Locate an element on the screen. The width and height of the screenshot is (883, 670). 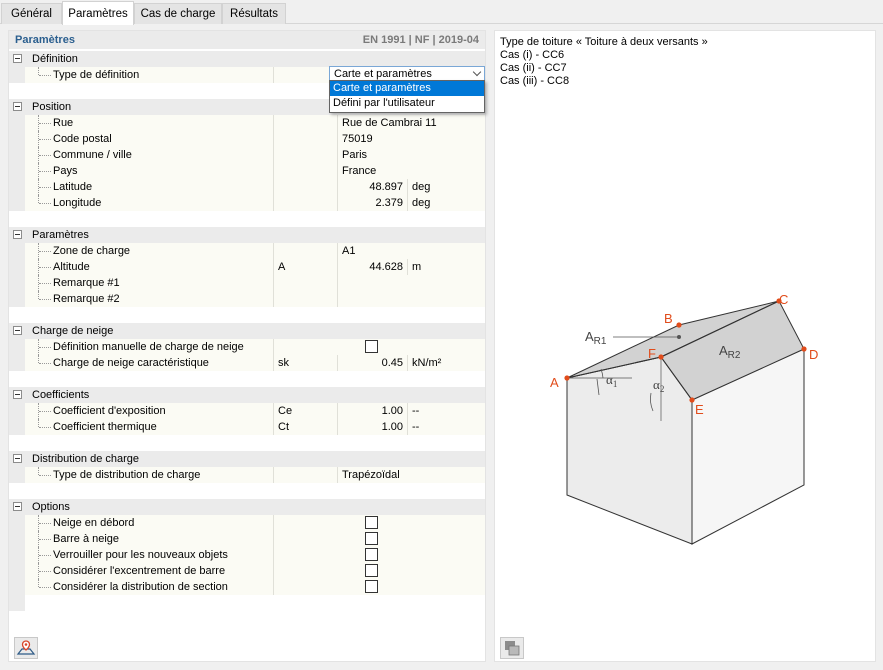
latitude-value: 48.897 is located at coordinates (372, 187).